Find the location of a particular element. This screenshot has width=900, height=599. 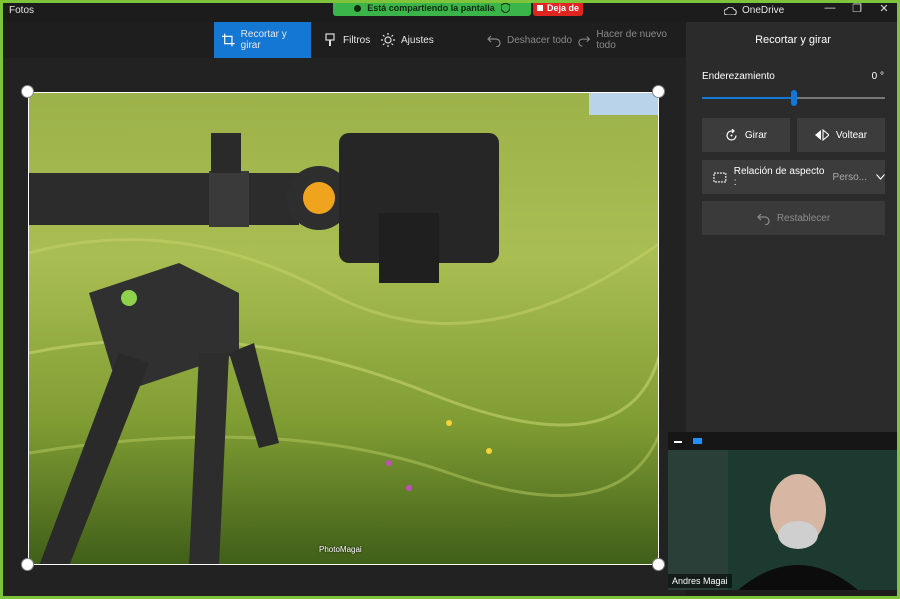

flip-label: Voltear is located at coordinates (851, 135).